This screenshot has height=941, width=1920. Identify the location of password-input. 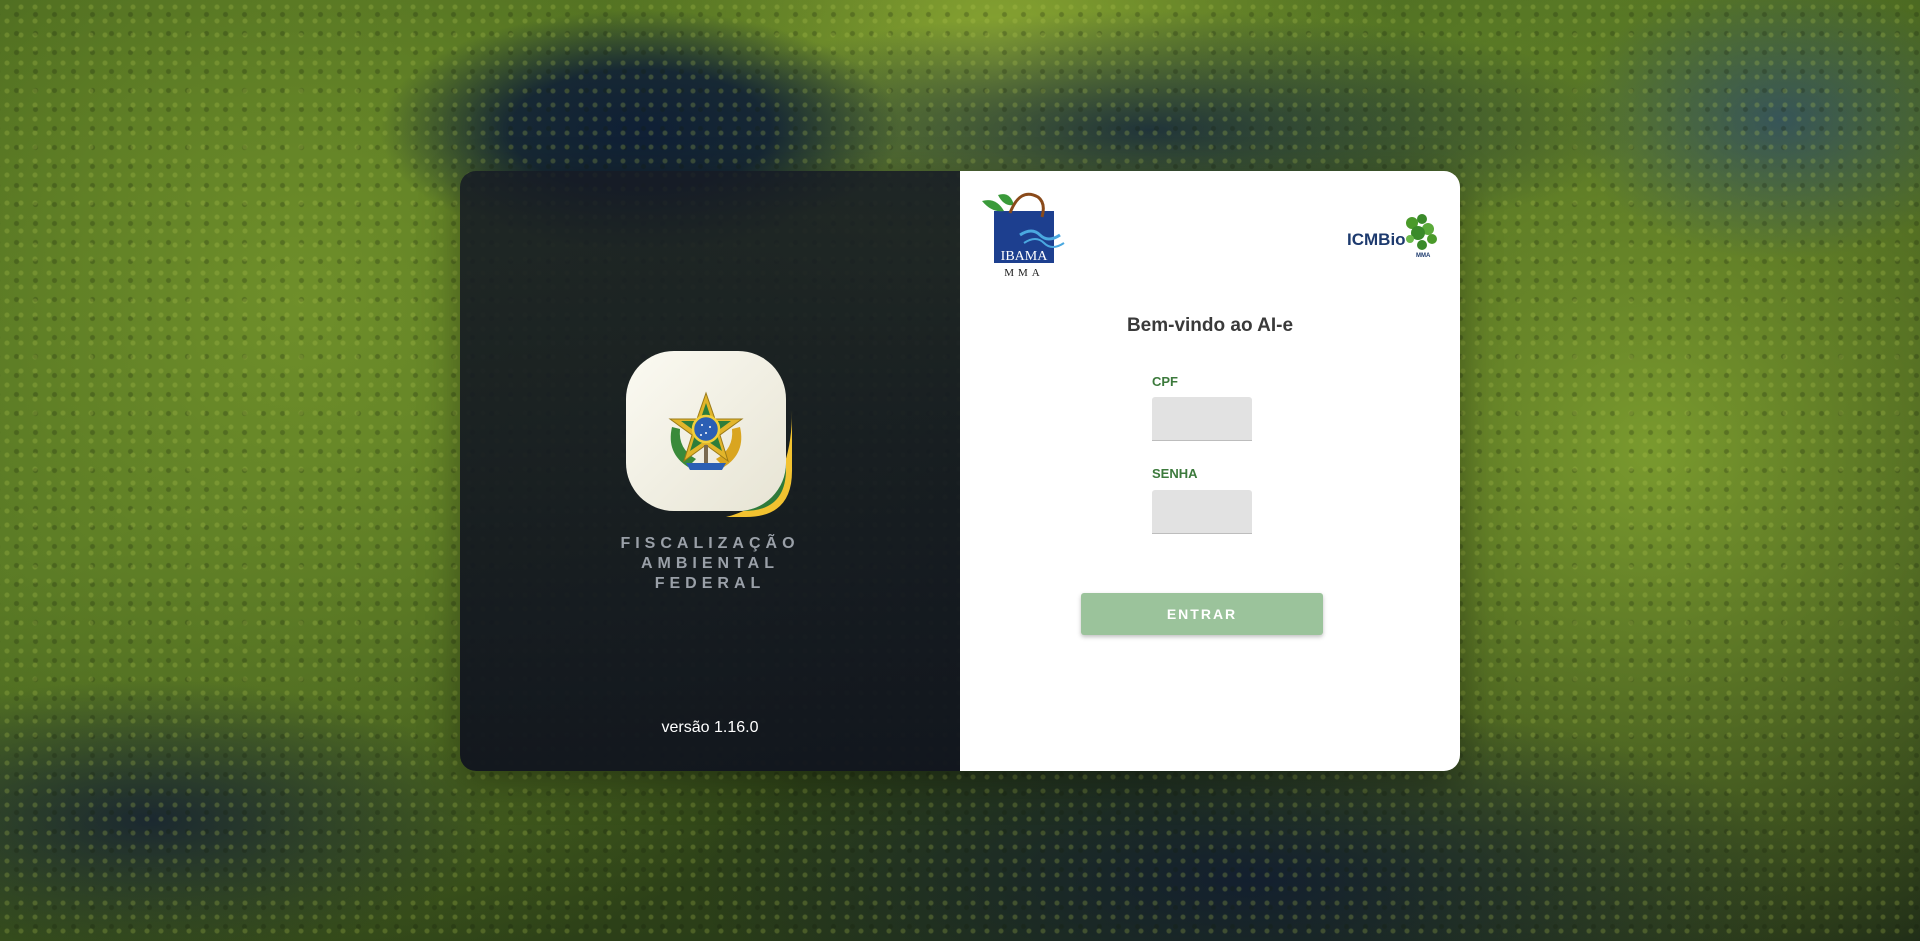
(1202, 512).